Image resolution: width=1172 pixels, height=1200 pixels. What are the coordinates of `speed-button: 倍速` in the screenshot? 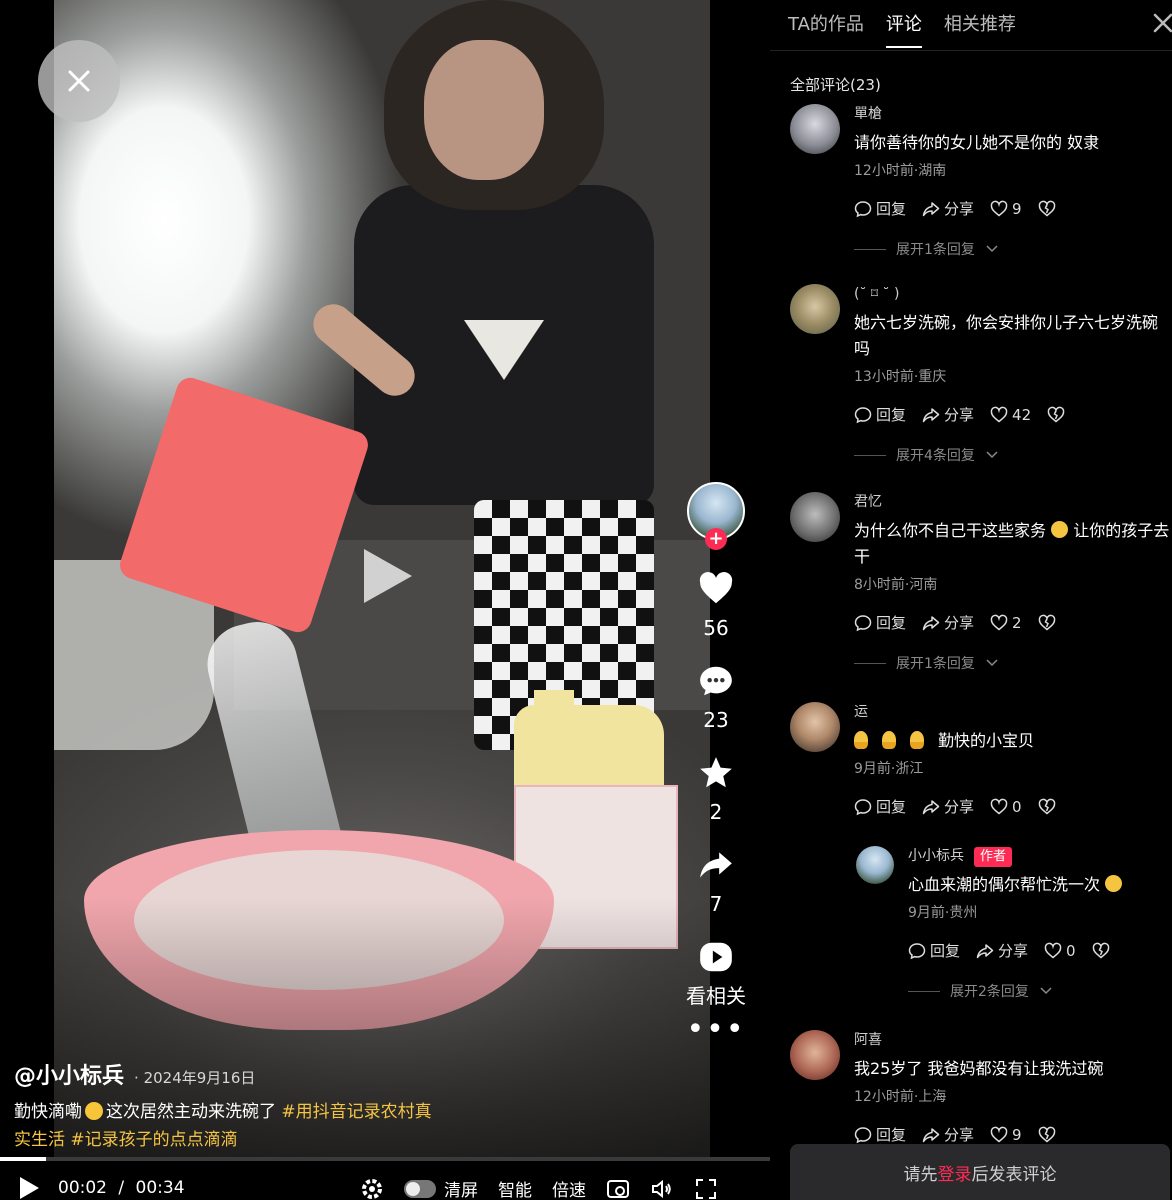 It's located at (569, 1188).